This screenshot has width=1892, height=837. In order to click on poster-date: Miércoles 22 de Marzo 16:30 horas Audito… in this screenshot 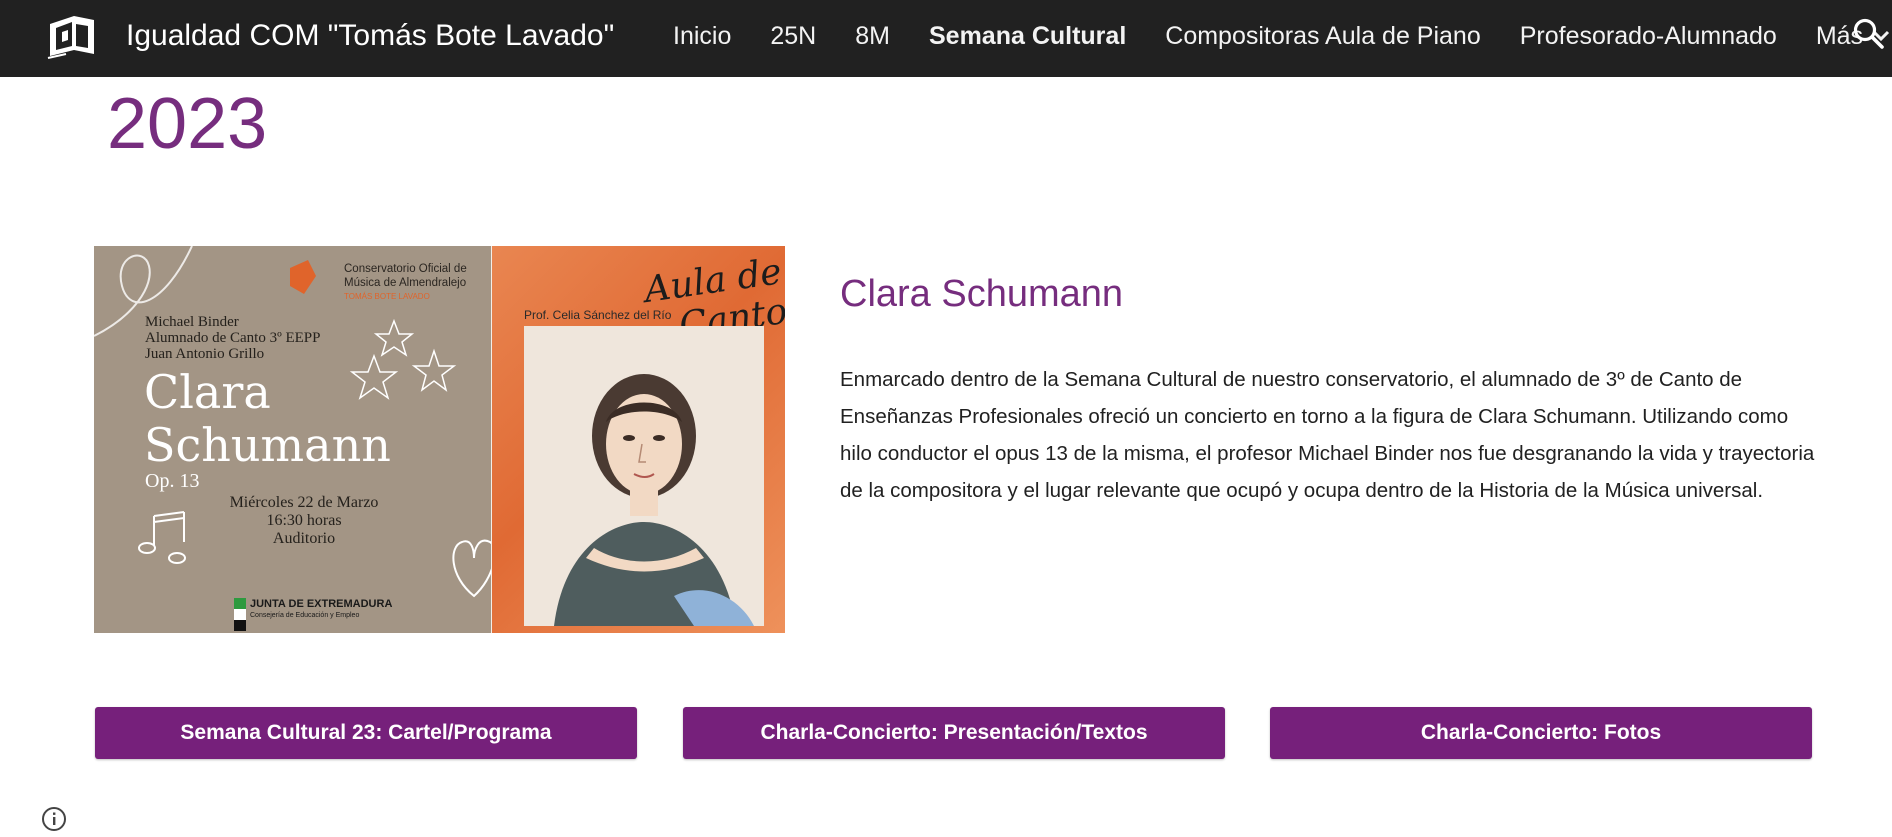, I will do `click(304, 521)`.